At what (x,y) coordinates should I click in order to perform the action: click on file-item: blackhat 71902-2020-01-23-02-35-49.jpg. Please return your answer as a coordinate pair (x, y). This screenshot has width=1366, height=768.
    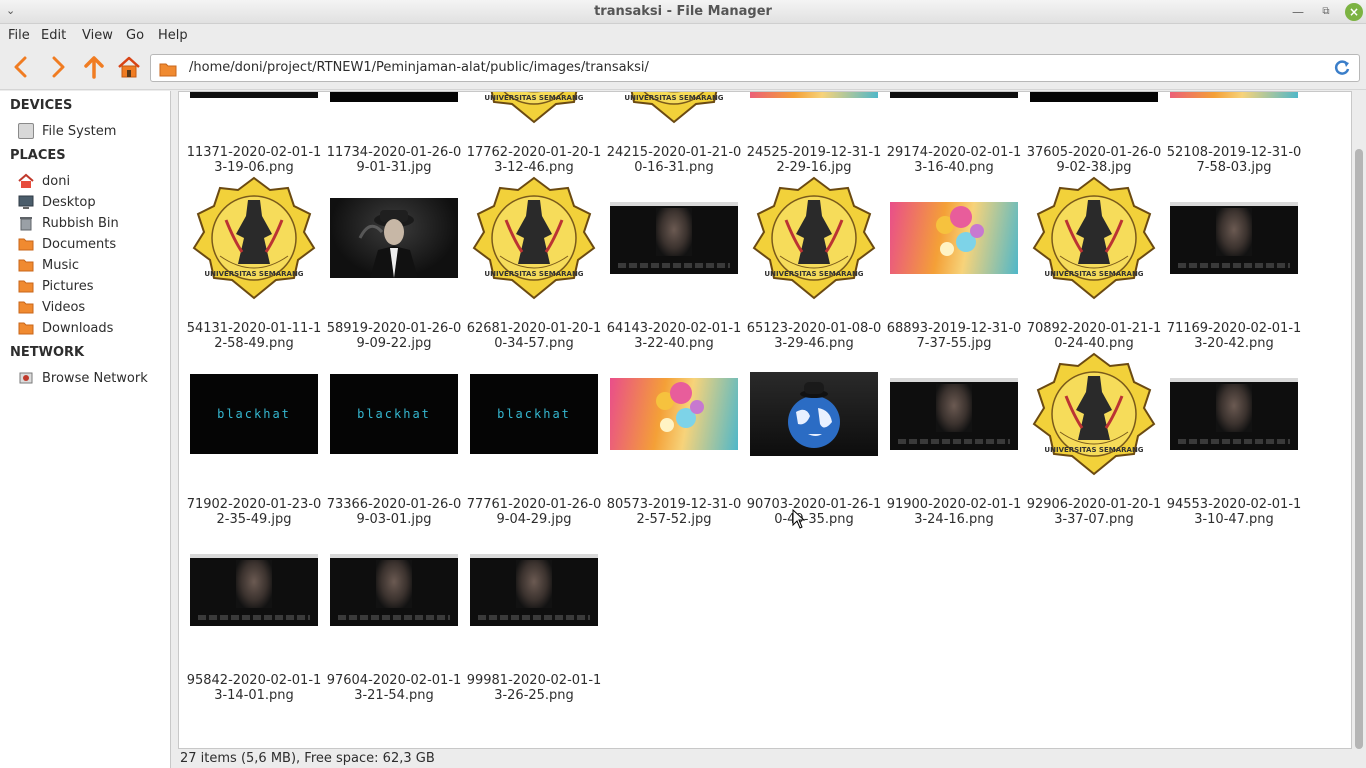
    Looking at the image, I should click on (254, 440).